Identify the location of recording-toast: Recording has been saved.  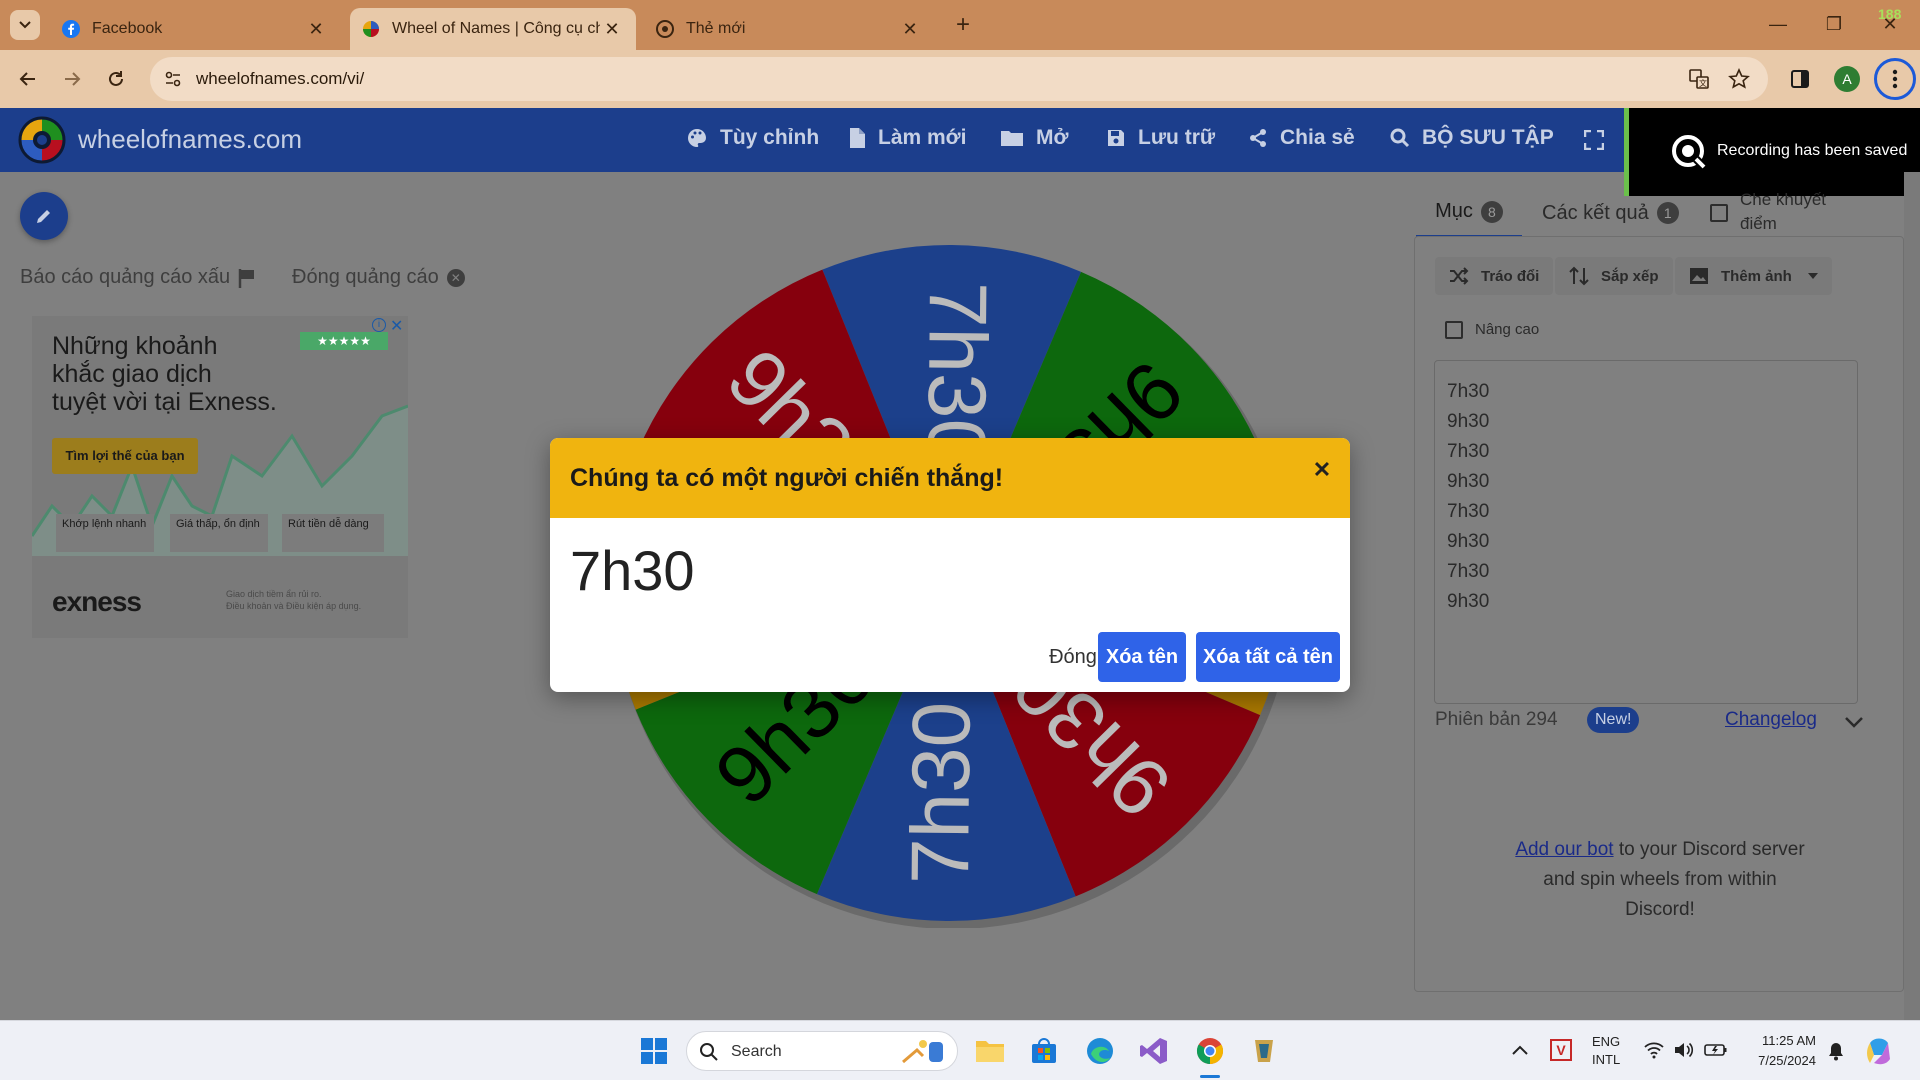
(1772, 152).